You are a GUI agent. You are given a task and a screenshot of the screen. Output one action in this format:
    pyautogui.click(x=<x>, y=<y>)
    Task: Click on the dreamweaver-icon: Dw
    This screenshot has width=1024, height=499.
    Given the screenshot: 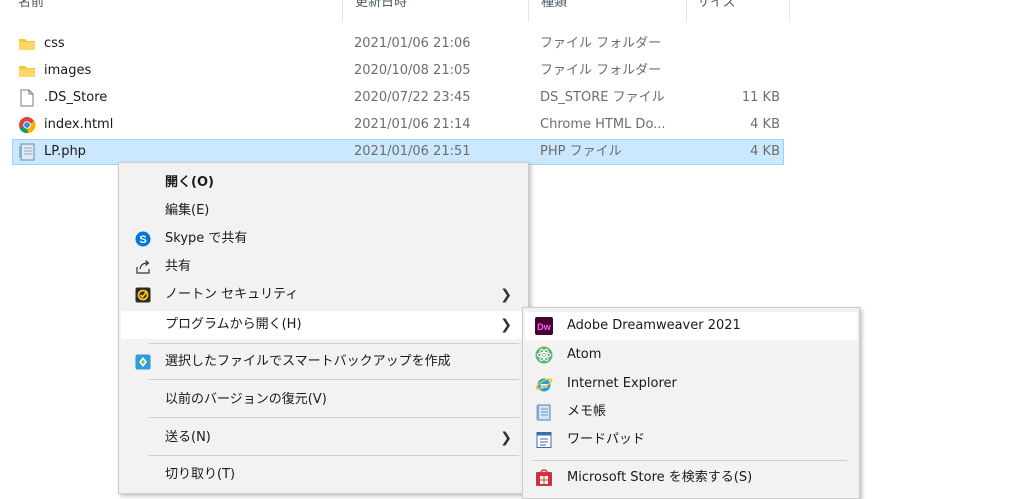 What is the action you would take?
    pyautogui.click(x=544, y=326)
    